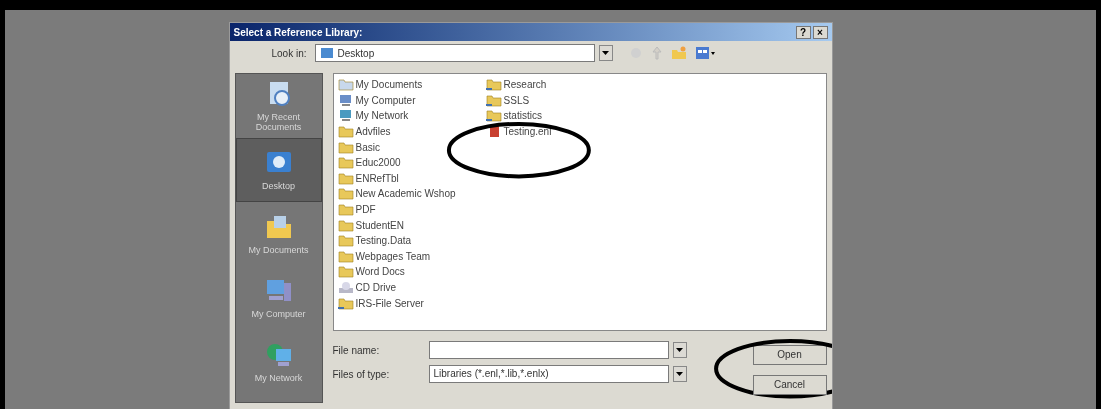 The width and height of the screenshot is (1101, 409). What do you see at coordinates (704, 53) in the screenshot?
I see `views-menu-icon` at bounding box center [704, 53].